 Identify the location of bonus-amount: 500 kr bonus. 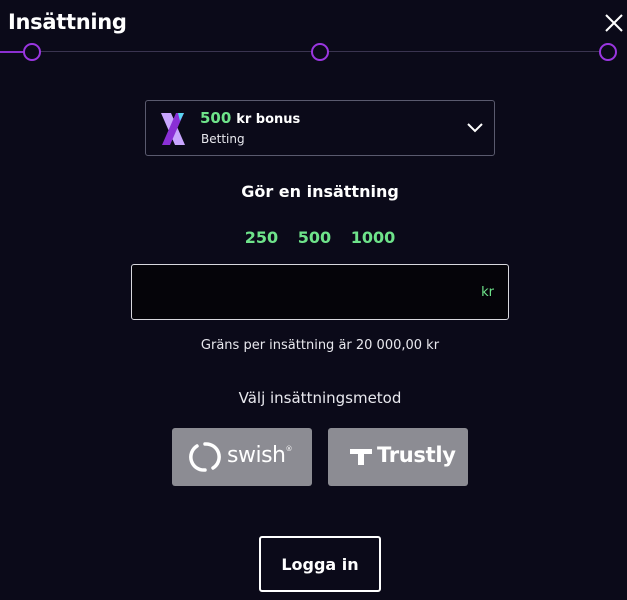
(250, 118).